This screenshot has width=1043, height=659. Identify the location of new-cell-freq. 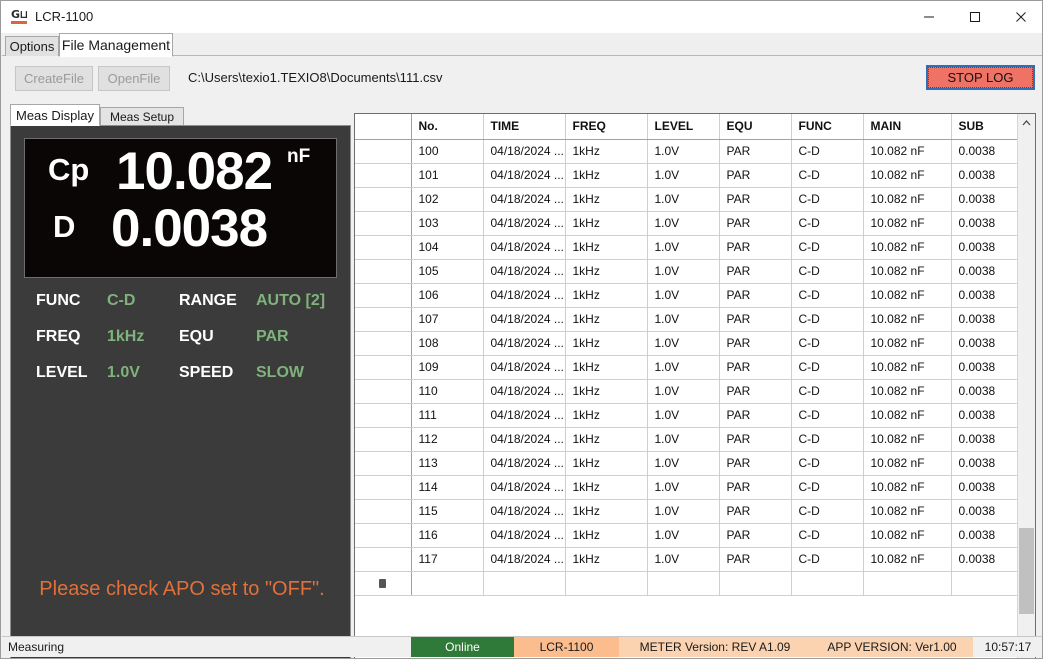
(606, 583).